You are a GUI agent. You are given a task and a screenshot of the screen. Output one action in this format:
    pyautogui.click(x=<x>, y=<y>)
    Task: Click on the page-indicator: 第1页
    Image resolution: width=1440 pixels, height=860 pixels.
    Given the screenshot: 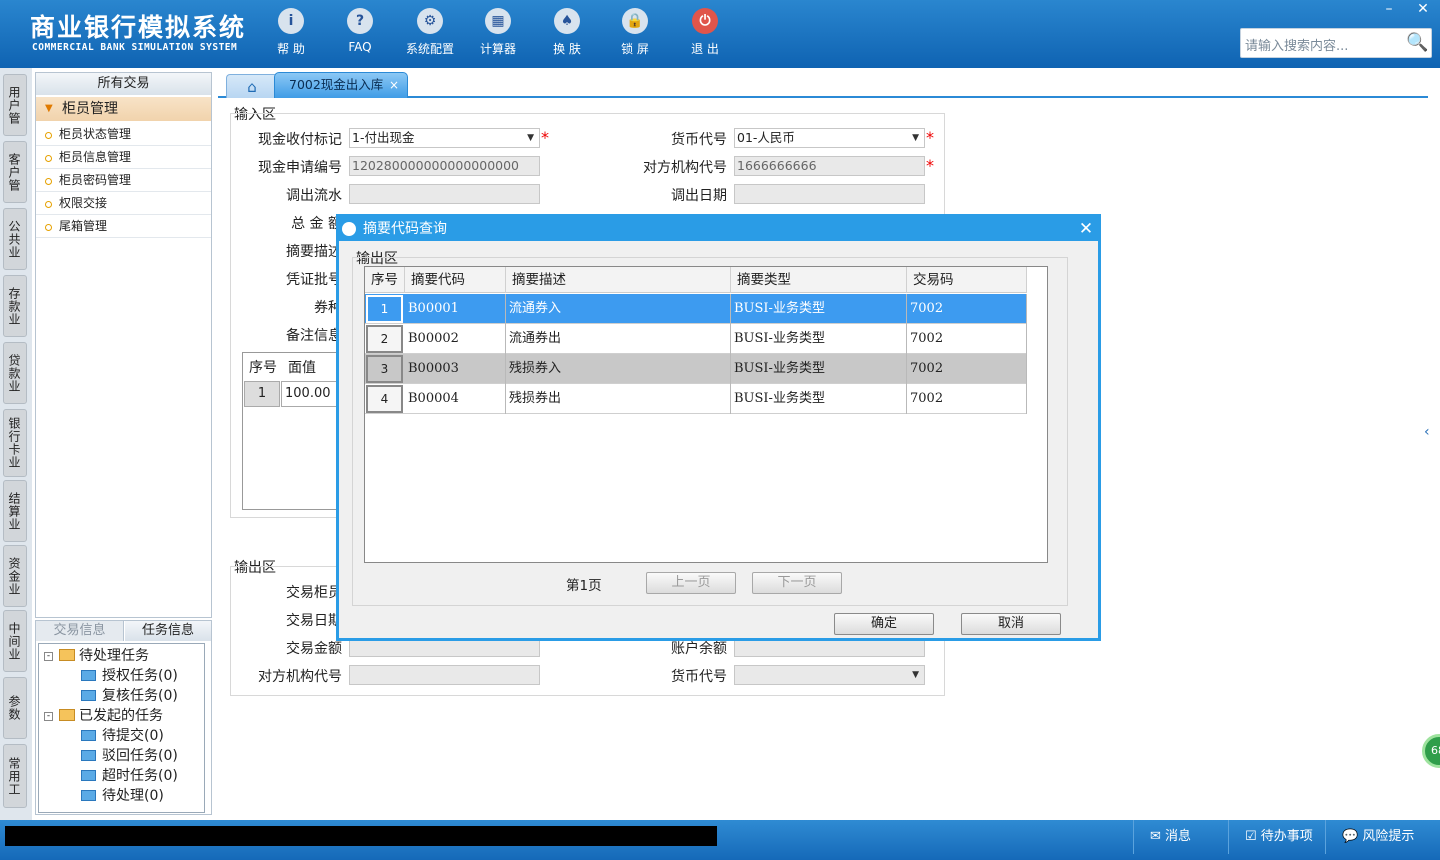 What is the action you would take?
    pyautogui.click(x=584, y=586)
    